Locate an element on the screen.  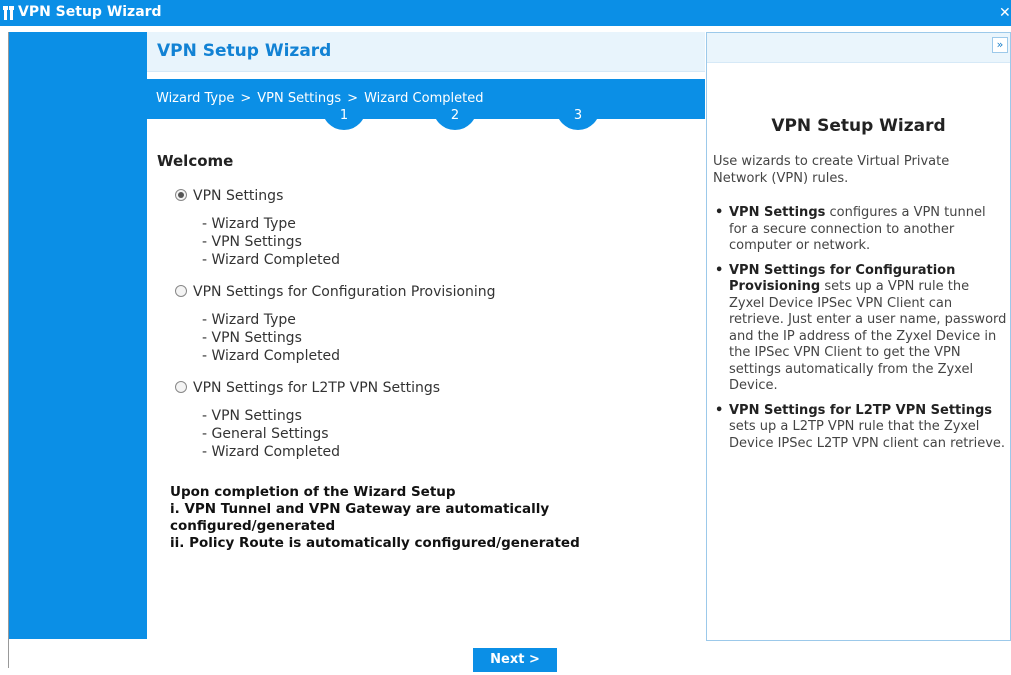
step-label-2: VPN Settings is located at coordinates (299, 98).